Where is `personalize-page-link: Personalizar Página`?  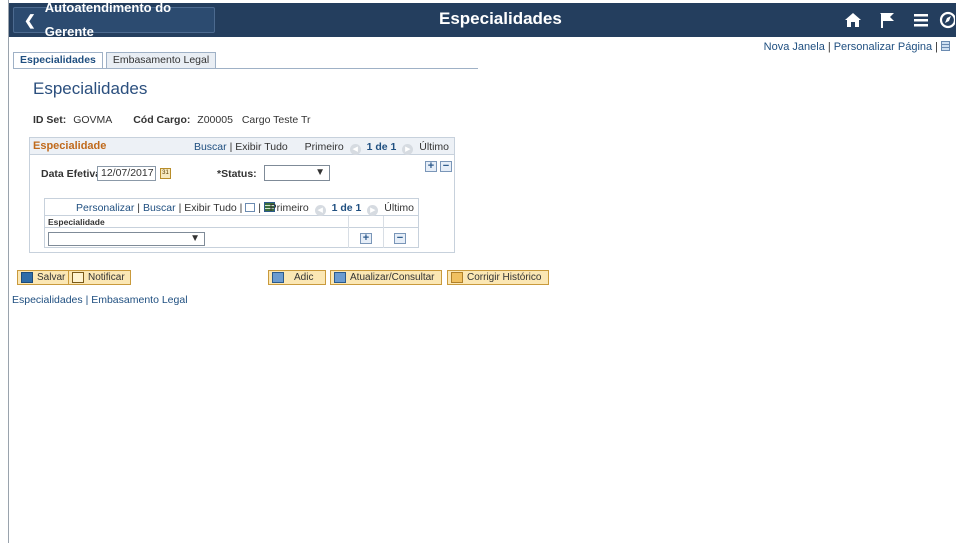 personalize-page-link: Personalizar Página is located at coordinates (883, 47).